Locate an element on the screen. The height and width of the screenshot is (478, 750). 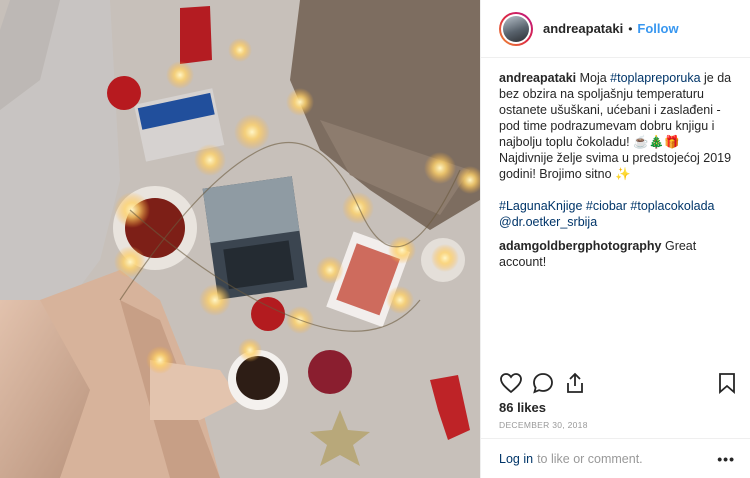
share-icon is located at coordinates (575, 383).